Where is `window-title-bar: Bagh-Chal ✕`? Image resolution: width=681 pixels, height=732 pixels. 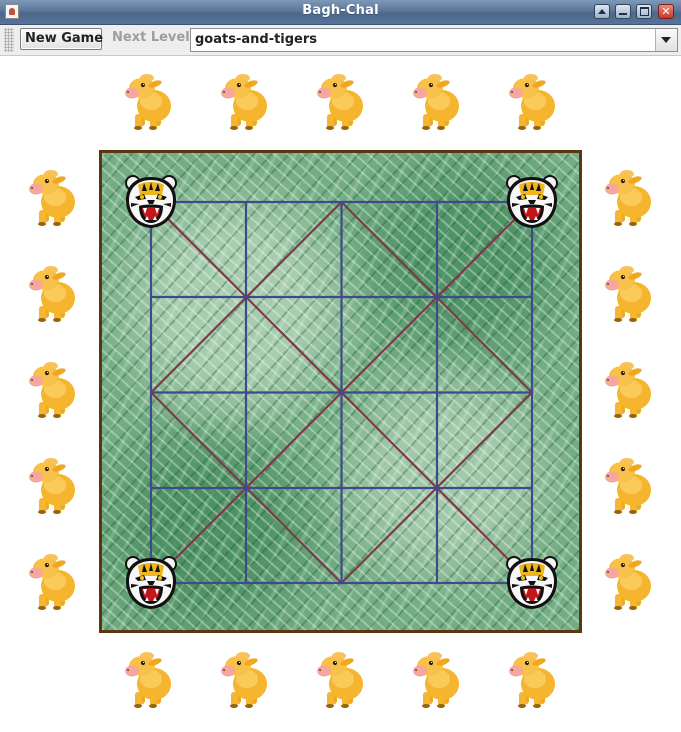
window-title-bar: Bagh-Chal ✕ is located at coordinates (340, 12).